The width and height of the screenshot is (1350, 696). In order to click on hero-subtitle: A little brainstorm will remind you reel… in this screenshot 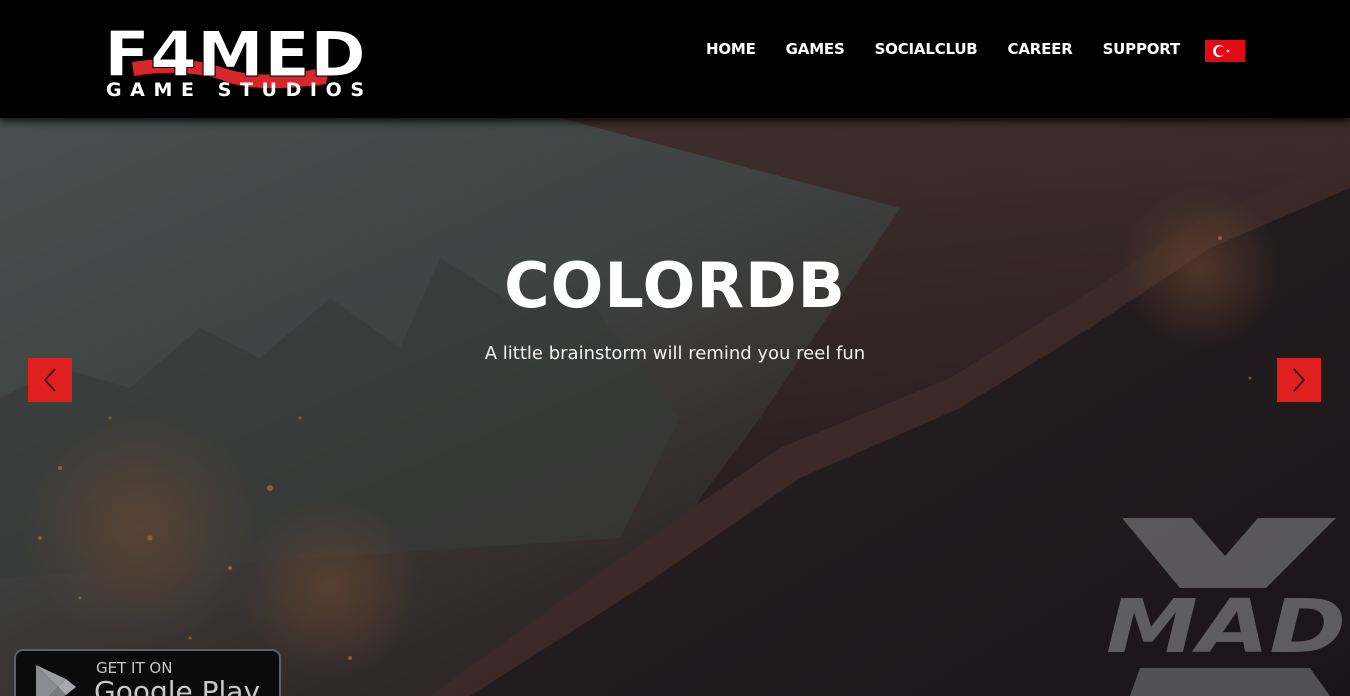, I will do `click(675, 353)`.